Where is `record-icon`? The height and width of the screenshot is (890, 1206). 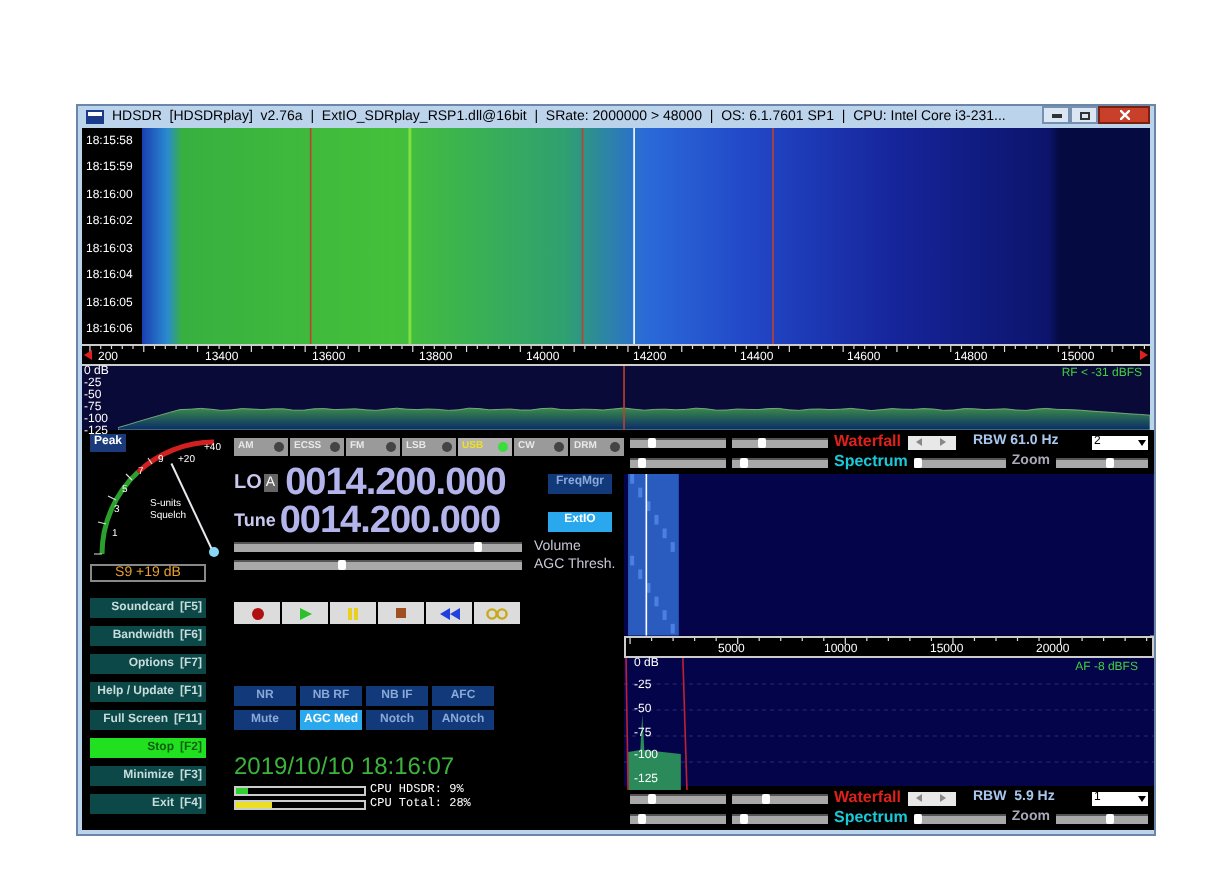
record-icon is located at coordinates (257, 613).